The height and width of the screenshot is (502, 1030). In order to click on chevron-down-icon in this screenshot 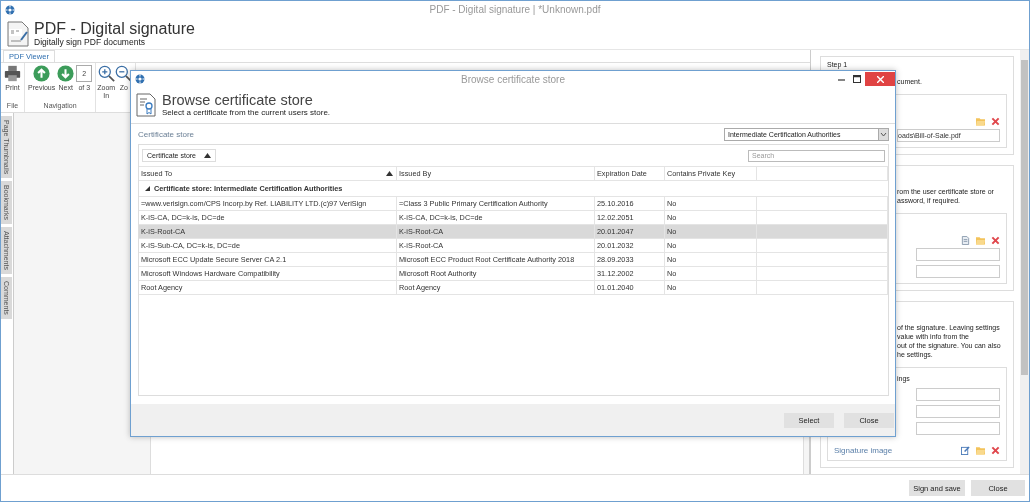, I will do `click(883, 134)`.